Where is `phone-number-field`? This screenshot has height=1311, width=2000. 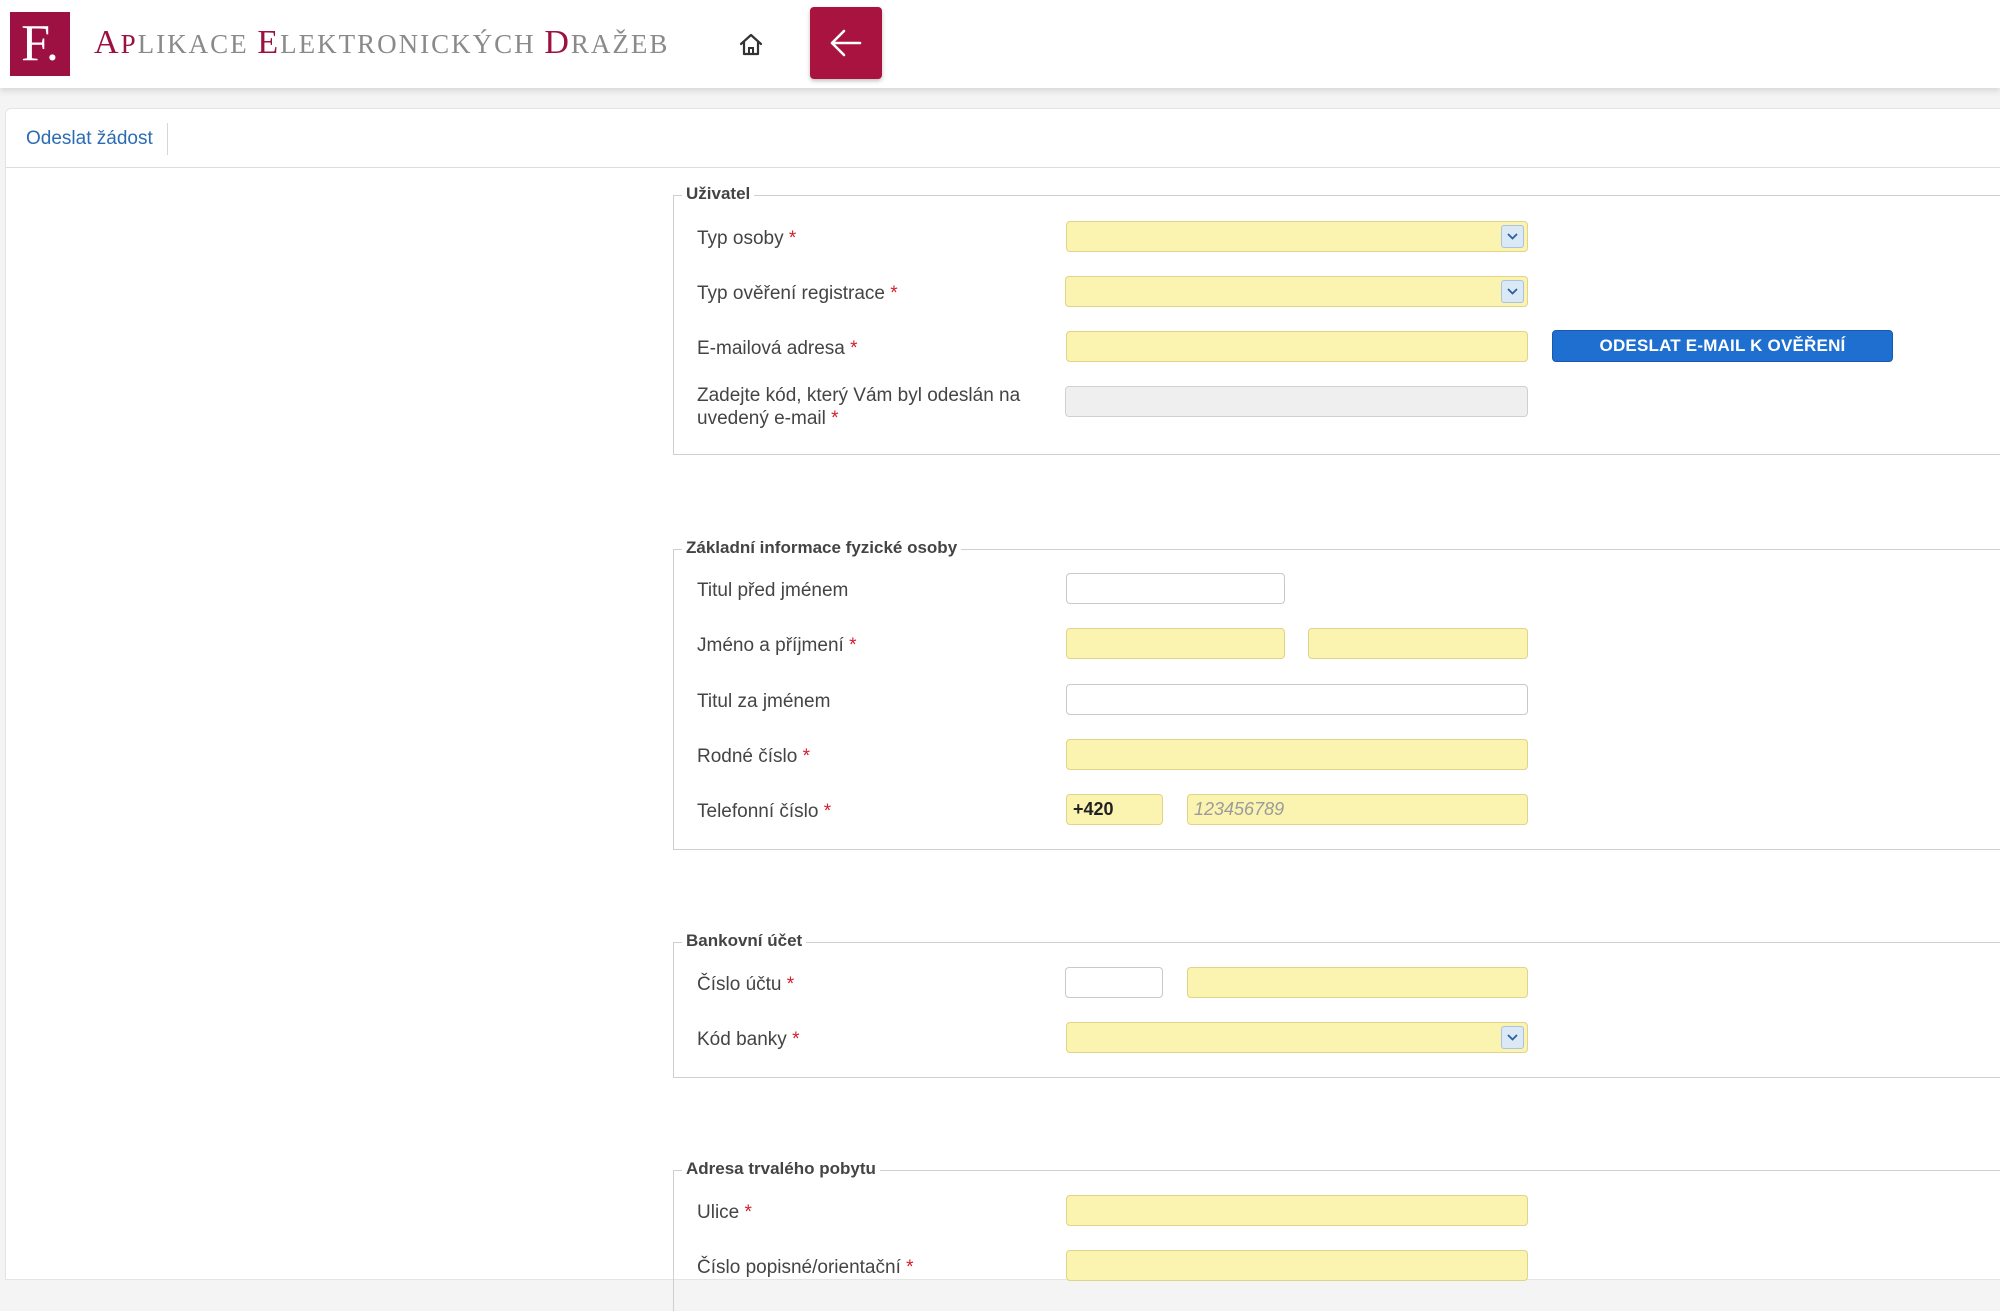 phone-number-field is located at coordinates (1357, 809).